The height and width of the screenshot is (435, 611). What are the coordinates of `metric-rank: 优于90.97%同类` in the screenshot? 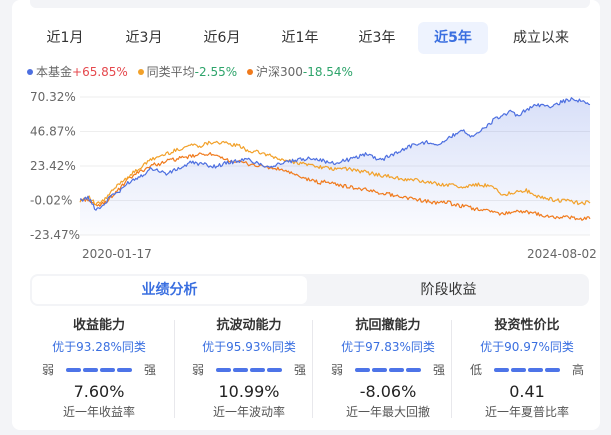 It's located at (527, 347).